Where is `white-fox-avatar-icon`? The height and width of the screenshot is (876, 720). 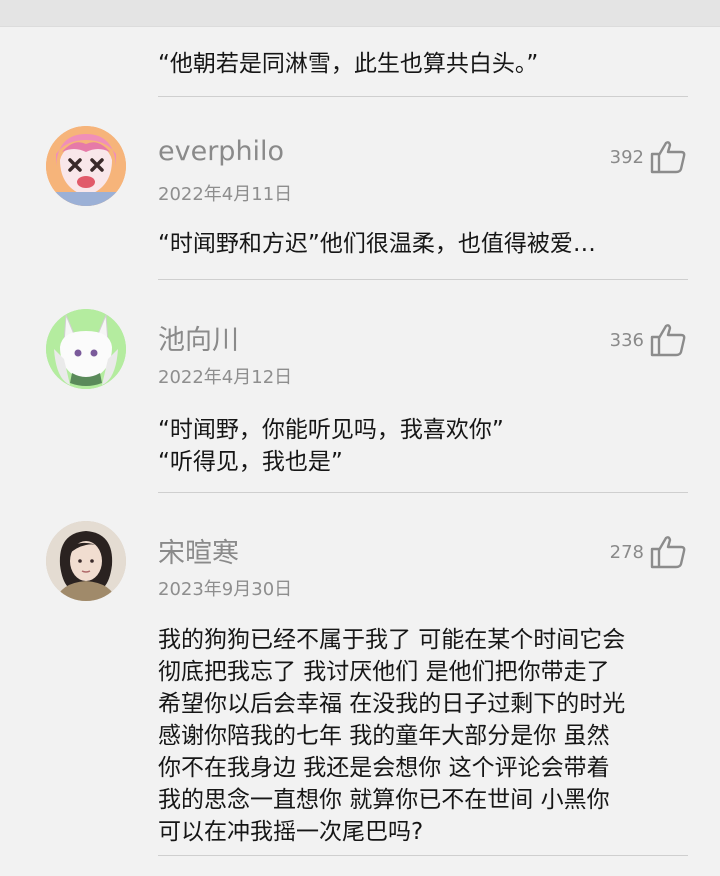 white-fox-avatar-icon is located at coordinates (86, 349).